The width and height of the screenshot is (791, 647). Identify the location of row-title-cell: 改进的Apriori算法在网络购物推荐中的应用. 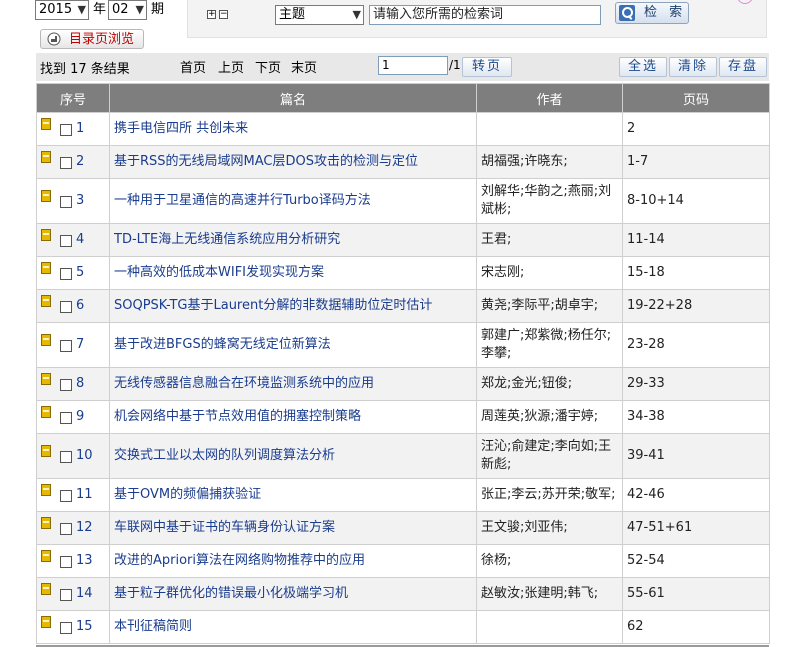
(293, 561).